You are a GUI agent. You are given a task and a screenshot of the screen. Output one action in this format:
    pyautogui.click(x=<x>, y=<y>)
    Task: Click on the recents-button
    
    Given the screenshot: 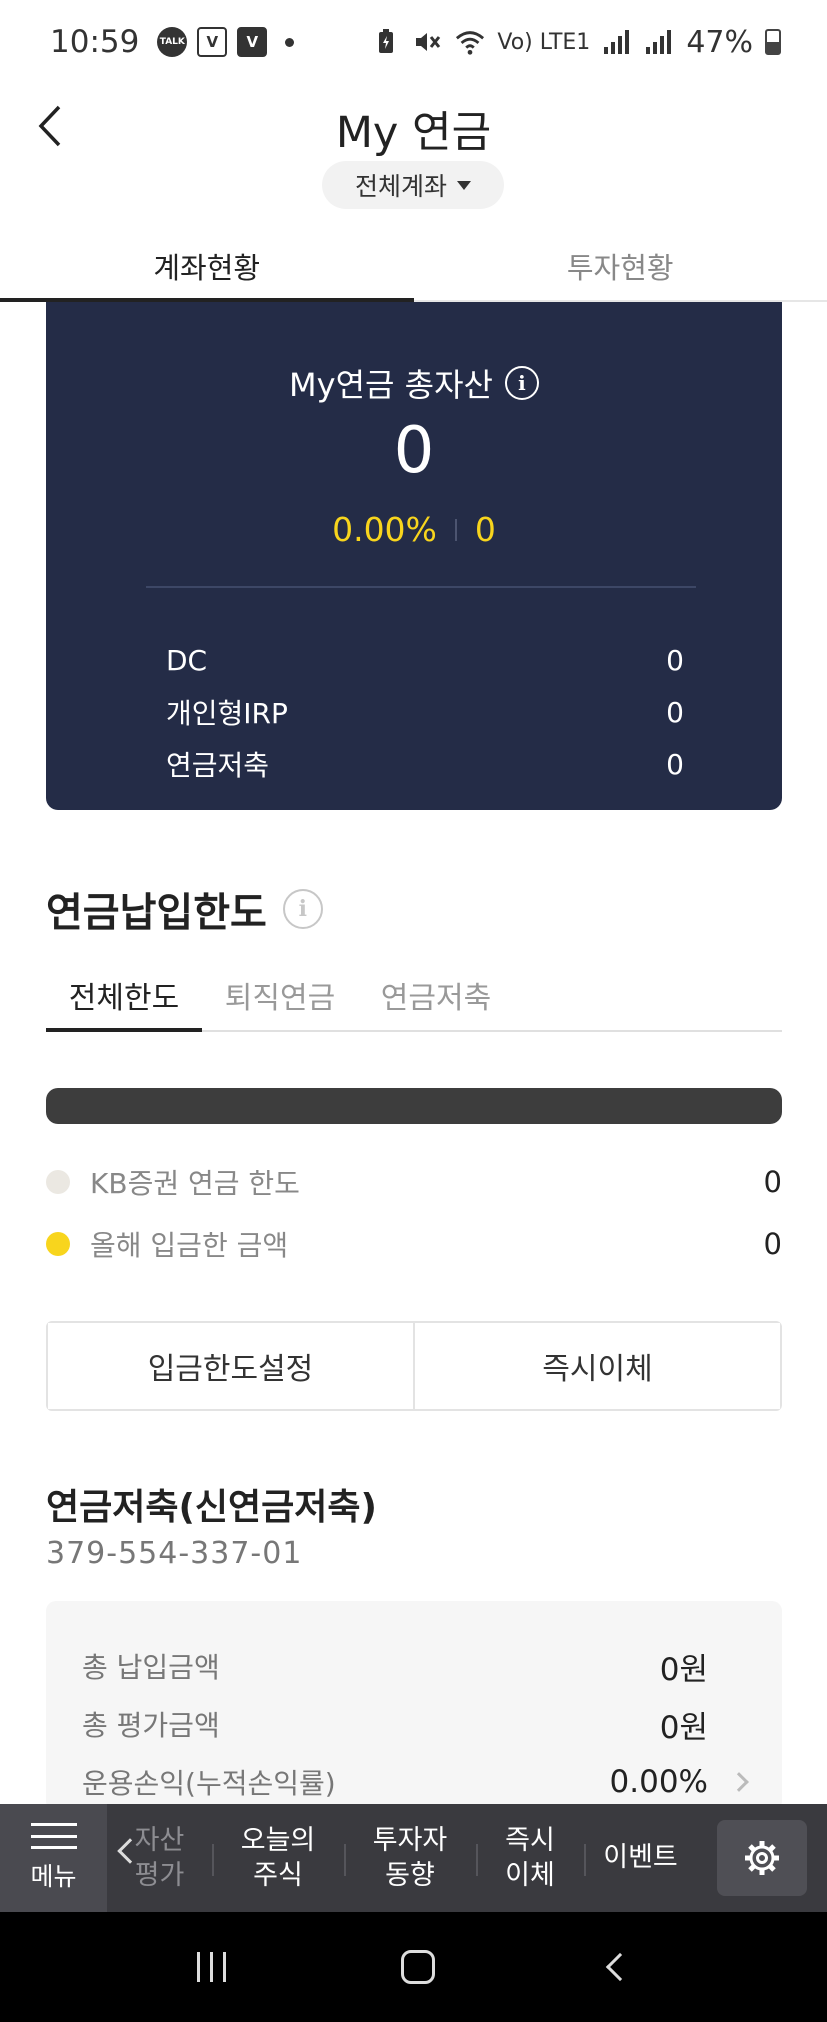 What is the action you would take?
    pyautogui.click(x=212, y=1967)
    